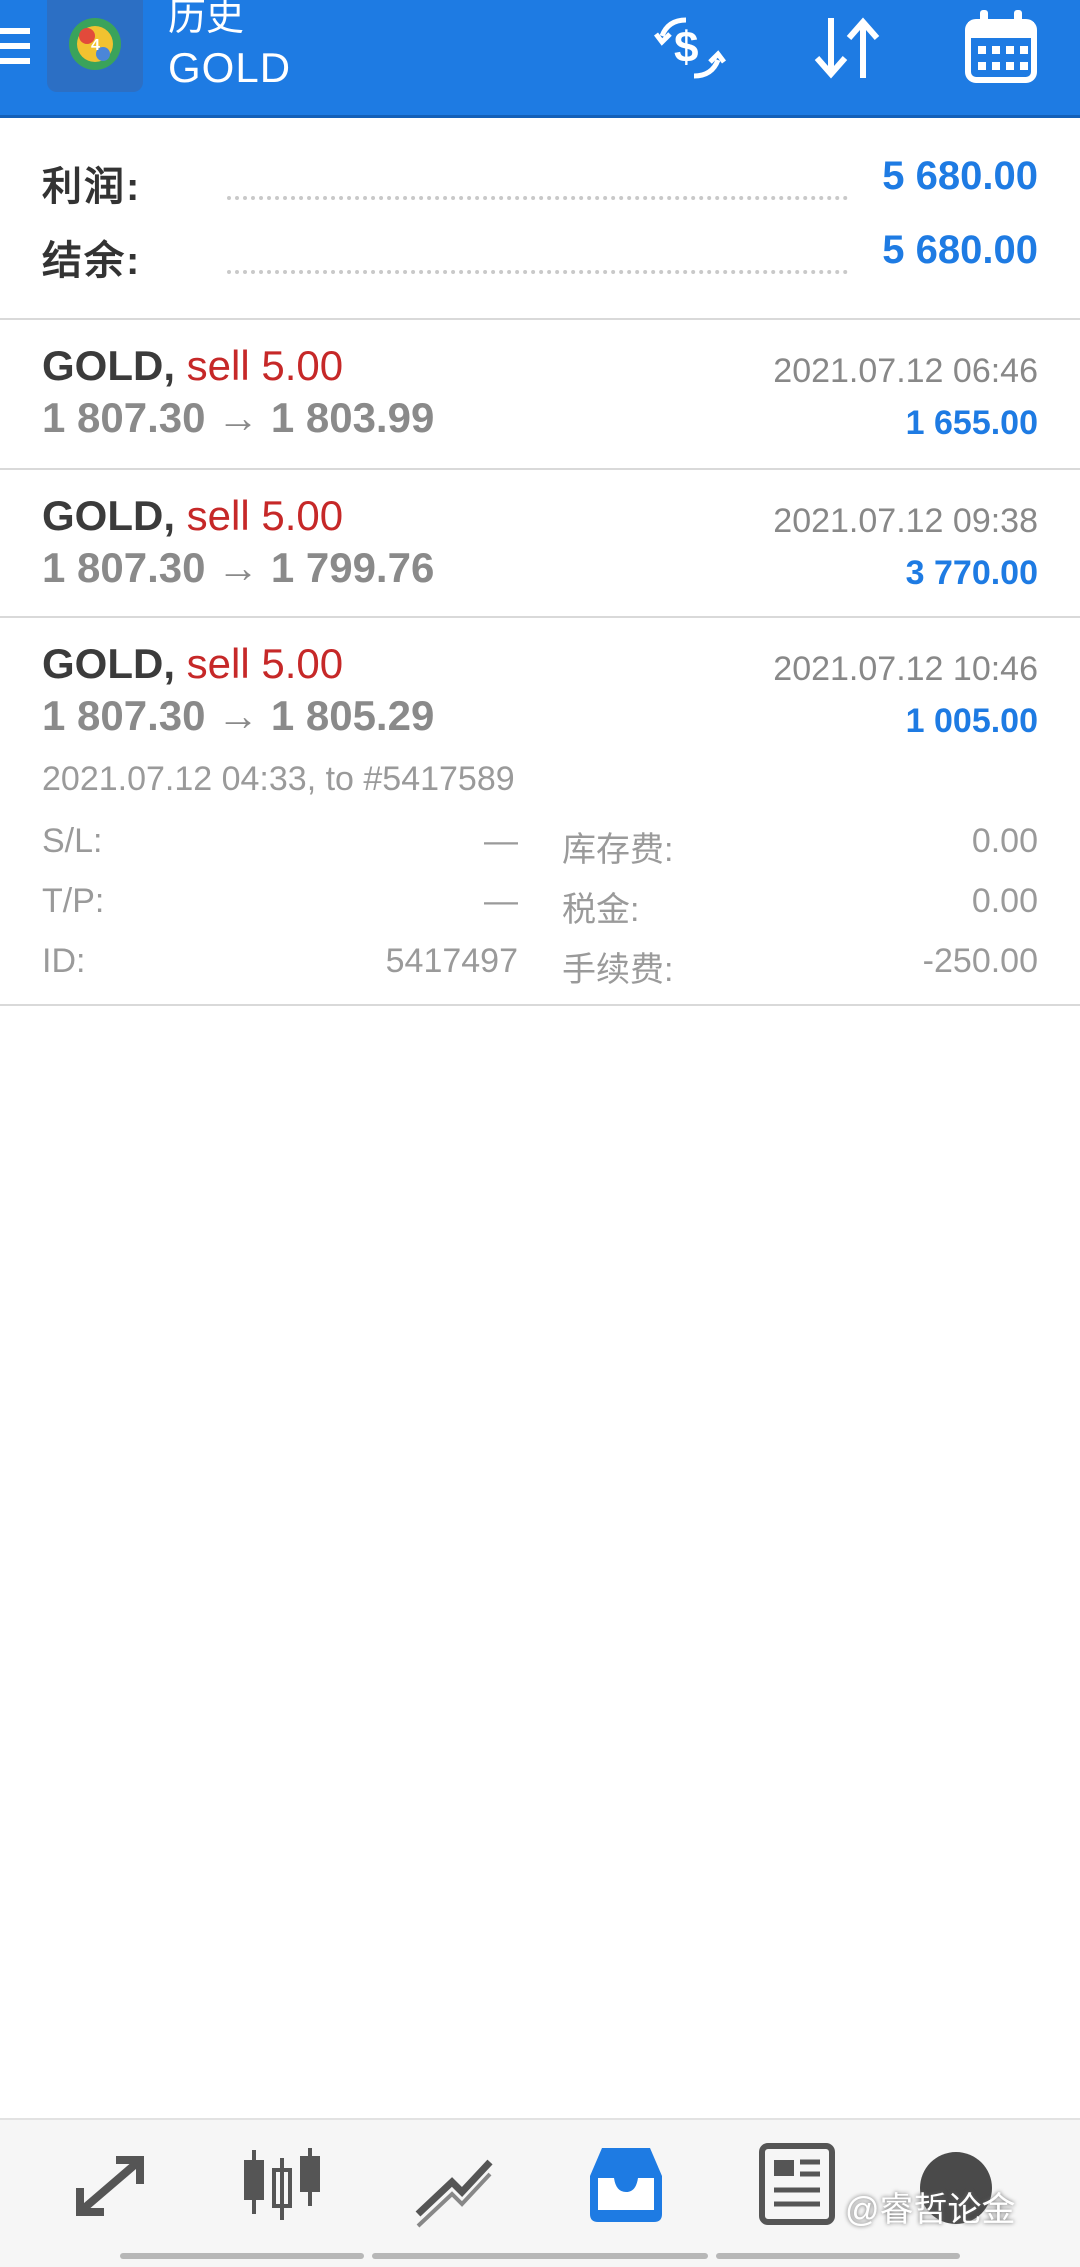 The image size is (1080, 2267). I want to click on trade-icon, so click(454, 2185).